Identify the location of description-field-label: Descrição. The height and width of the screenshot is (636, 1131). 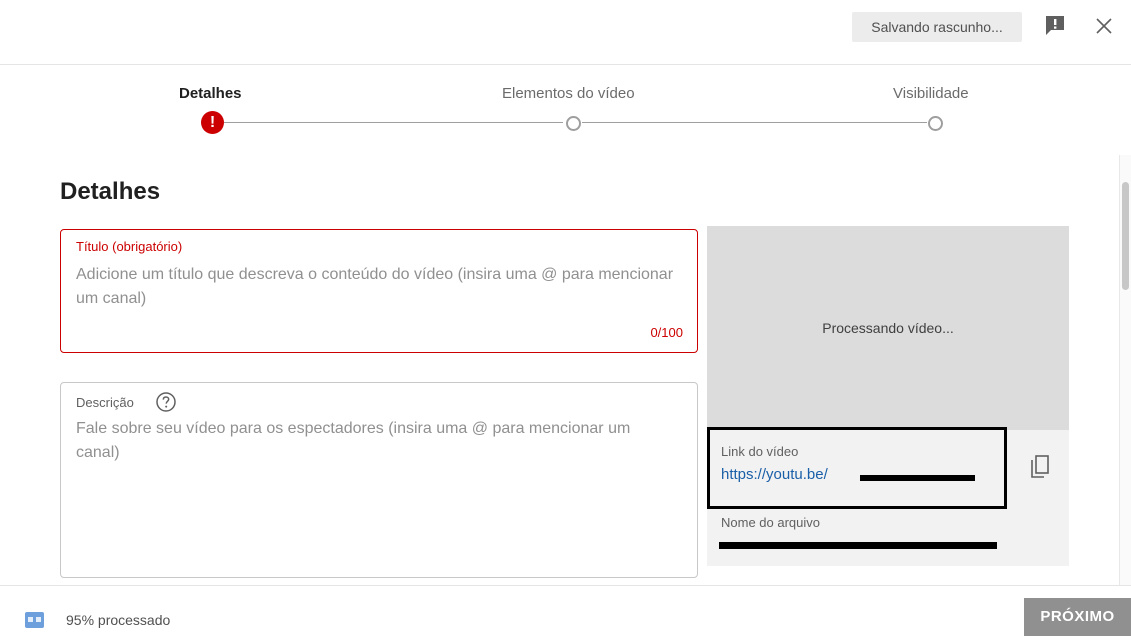
(105, 402).